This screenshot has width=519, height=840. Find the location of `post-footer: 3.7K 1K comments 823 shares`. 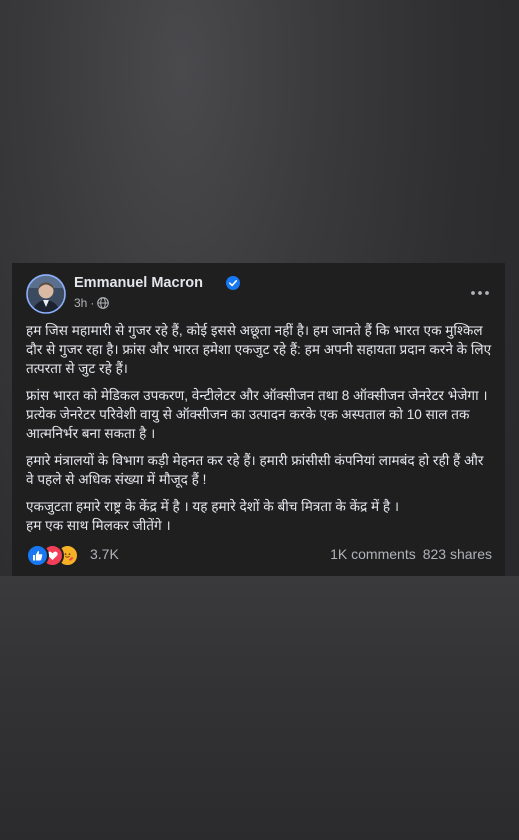

post-footer: 3.7K 1K comments 823 shares is located at coordinates (260, 555).